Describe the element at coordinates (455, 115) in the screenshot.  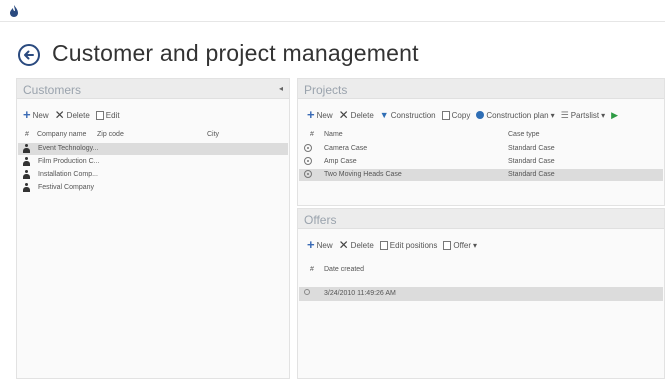
I see `copy-project-button: Copy` at that location.